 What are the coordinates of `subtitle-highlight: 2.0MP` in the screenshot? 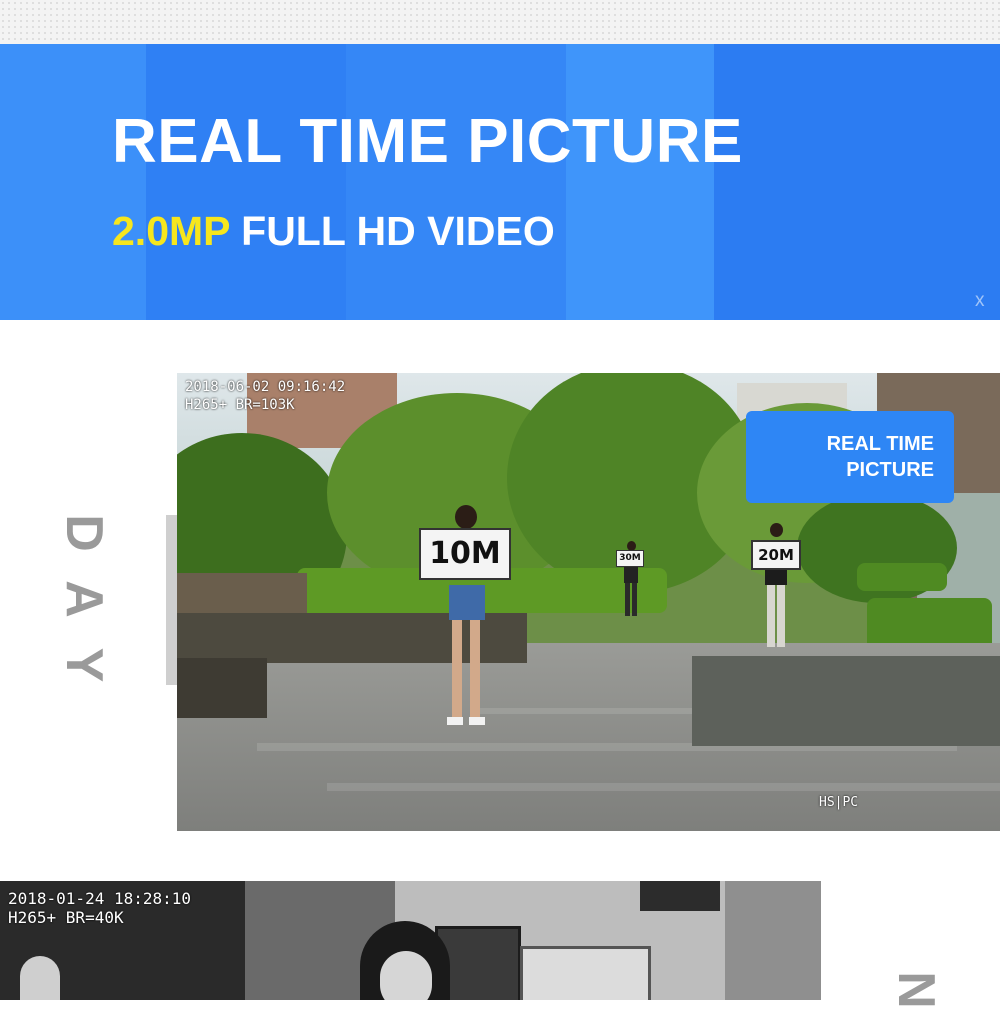 It's located at (171, 231).